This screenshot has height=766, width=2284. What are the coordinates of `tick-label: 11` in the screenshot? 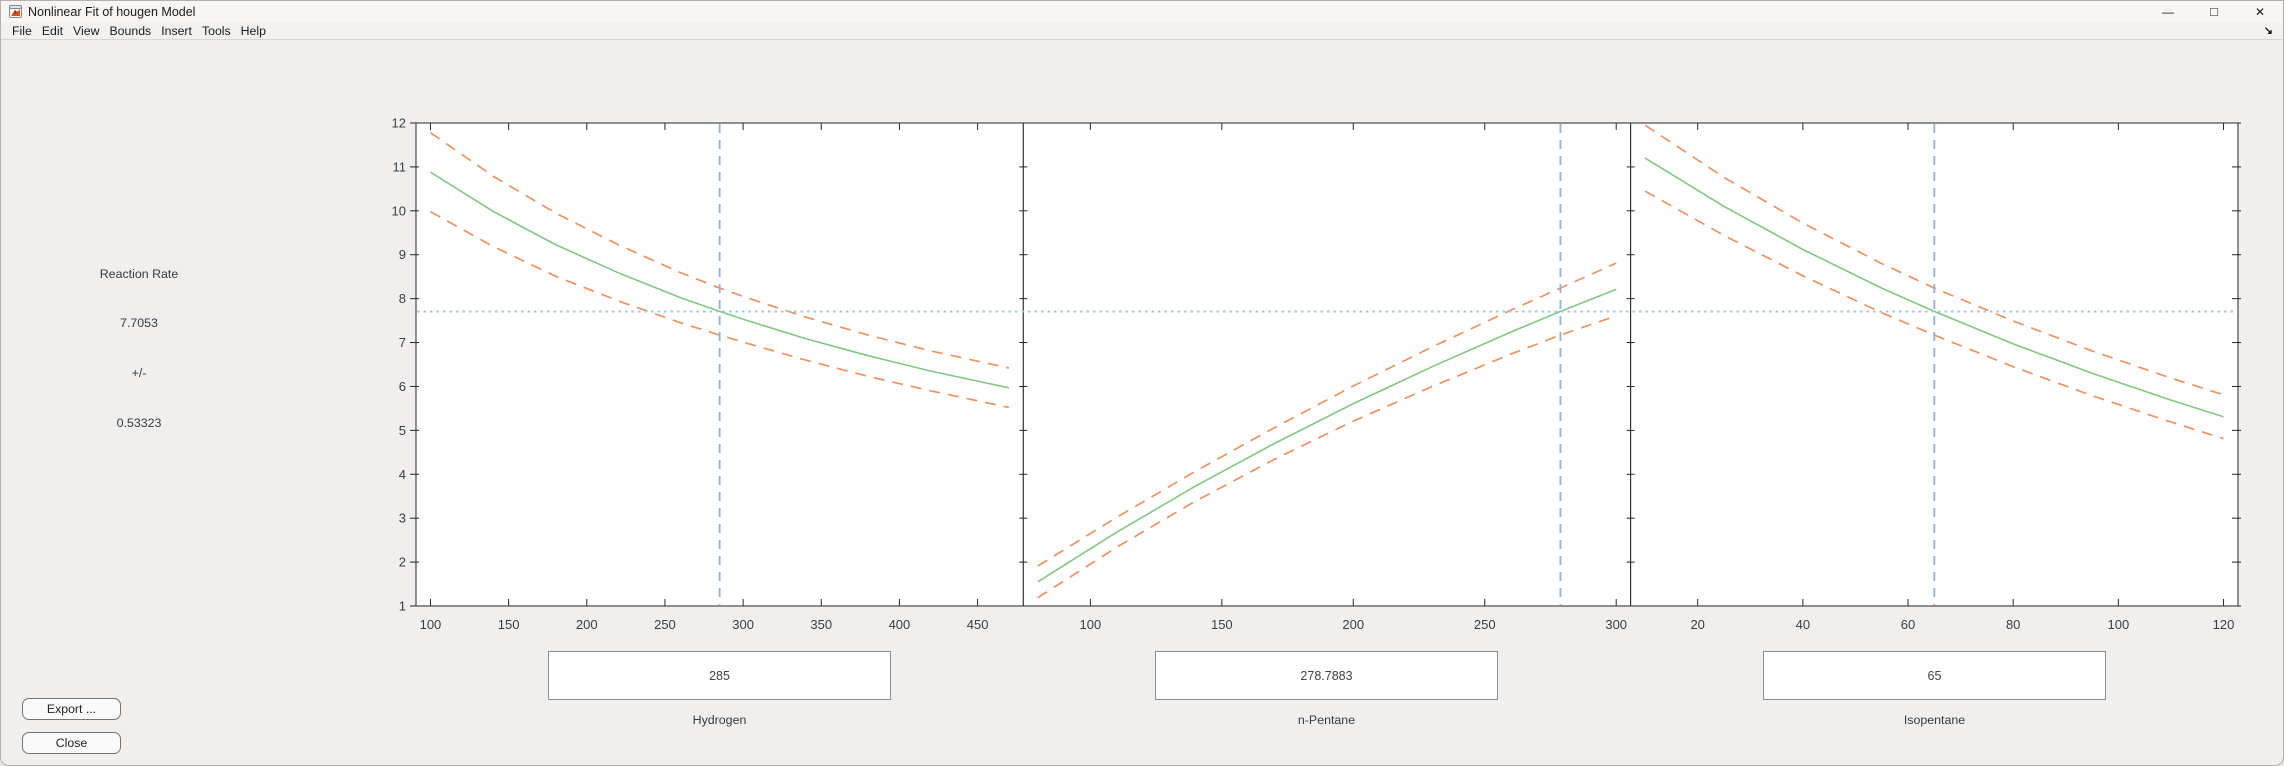 It's located at (400, 166).